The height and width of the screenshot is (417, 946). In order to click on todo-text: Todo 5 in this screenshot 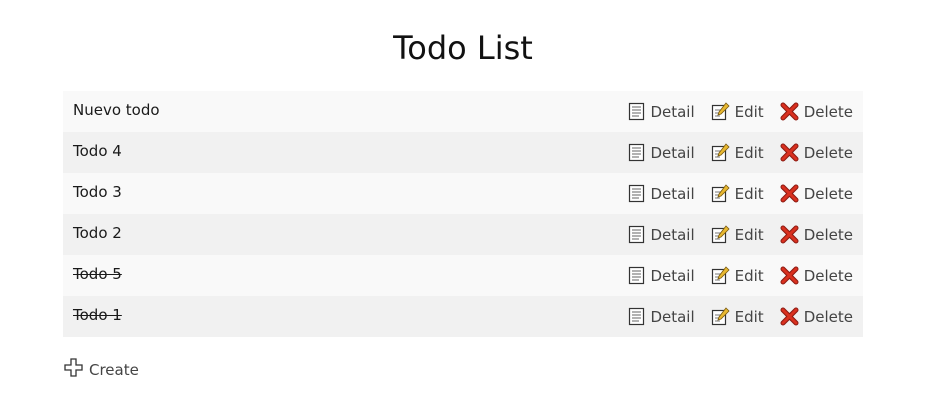, I will do `click(97, 273)`.